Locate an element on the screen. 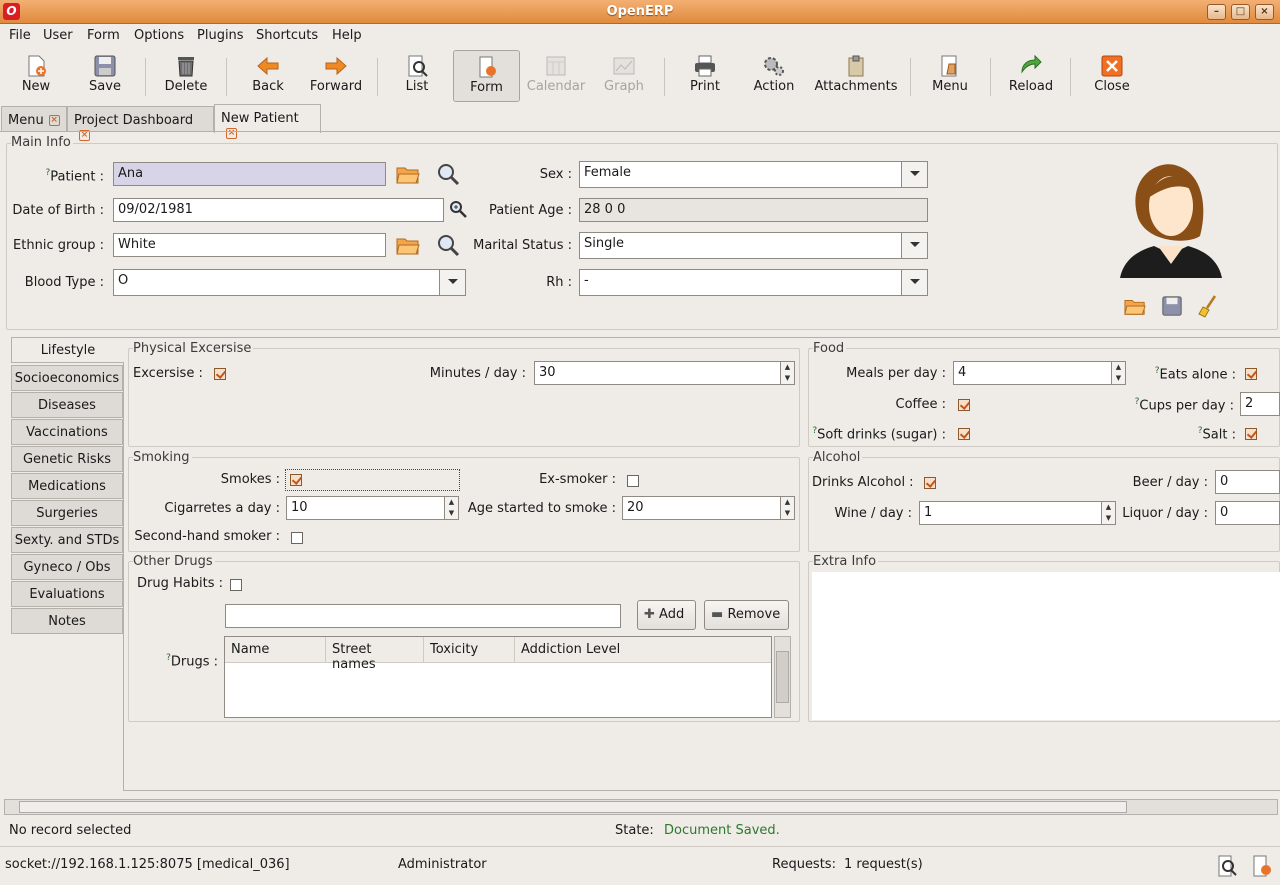  calendar-view-button: Calendar is located at coordinates (556, 76).